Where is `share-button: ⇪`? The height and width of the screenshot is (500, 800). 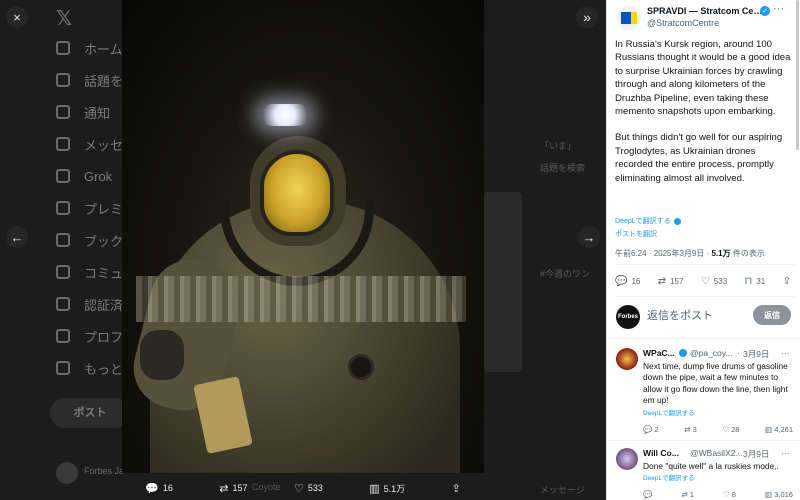
share-button: ⇪ is located at coordinates (787, 281).